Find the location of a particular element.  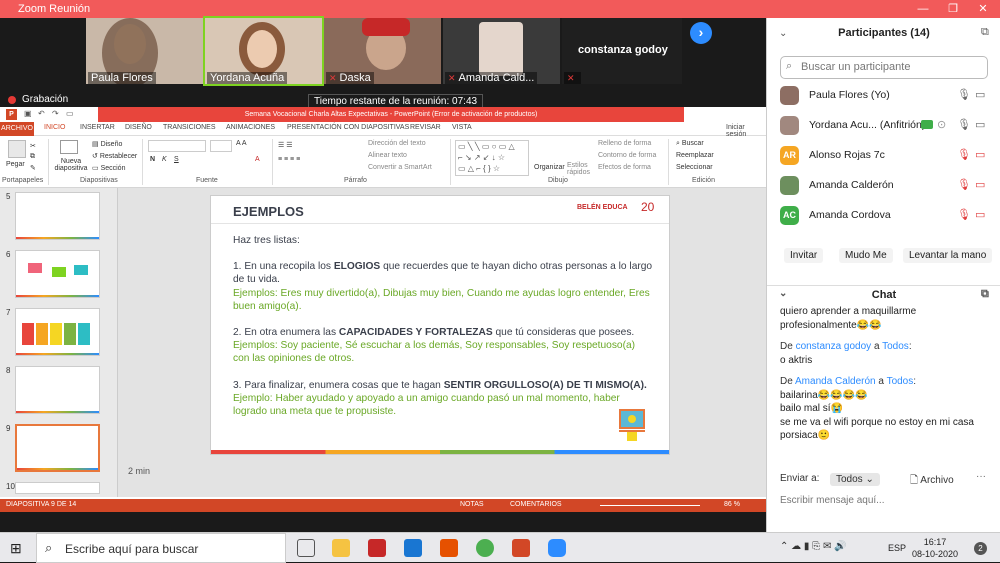

align-icon: ≡ ≡ ≡ ≡ is located at coordinates (289, 159).